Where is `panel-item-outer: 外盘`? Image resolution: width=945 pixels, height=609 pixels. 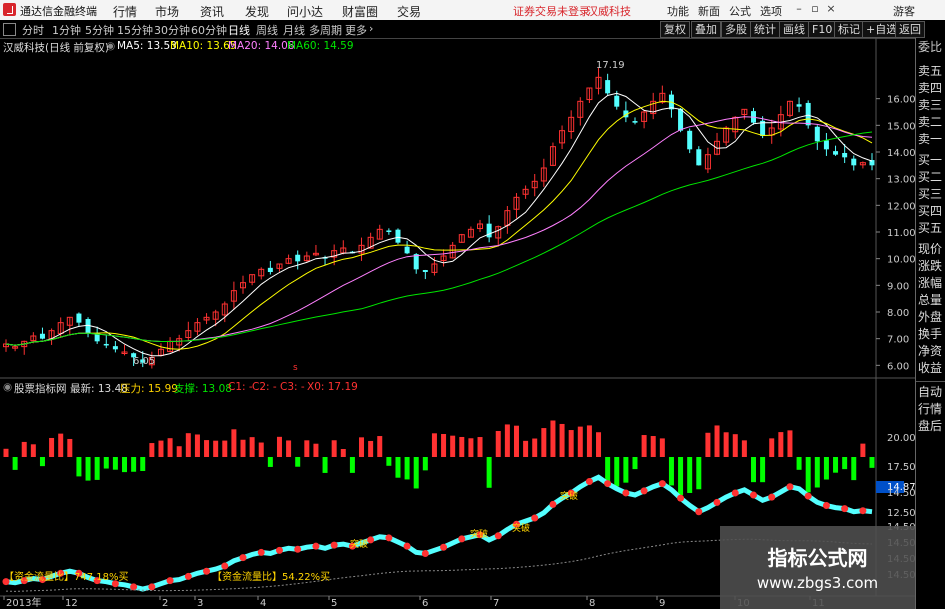
panel-item-outer: 外盘 is located at coordinates (931, 317).